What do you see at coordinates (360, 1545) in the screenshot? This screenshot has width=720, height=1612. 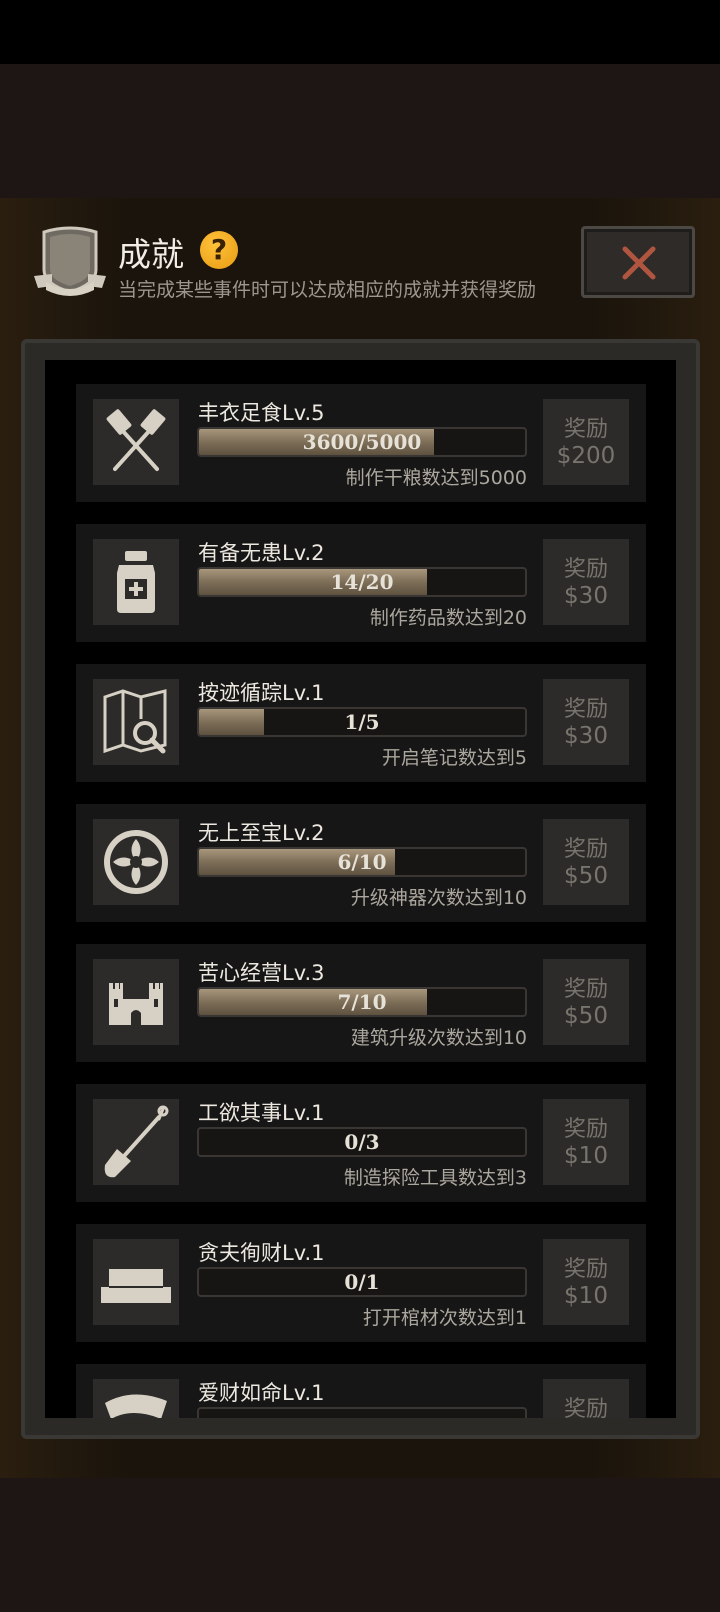 I see `dimmed-background-bottom` at bounding box center [360, 1545].